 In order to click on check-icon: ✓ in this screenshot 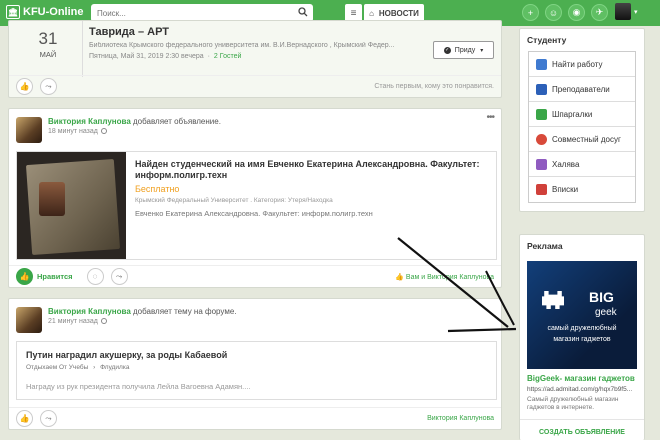, I will do `click(447, 50)`.